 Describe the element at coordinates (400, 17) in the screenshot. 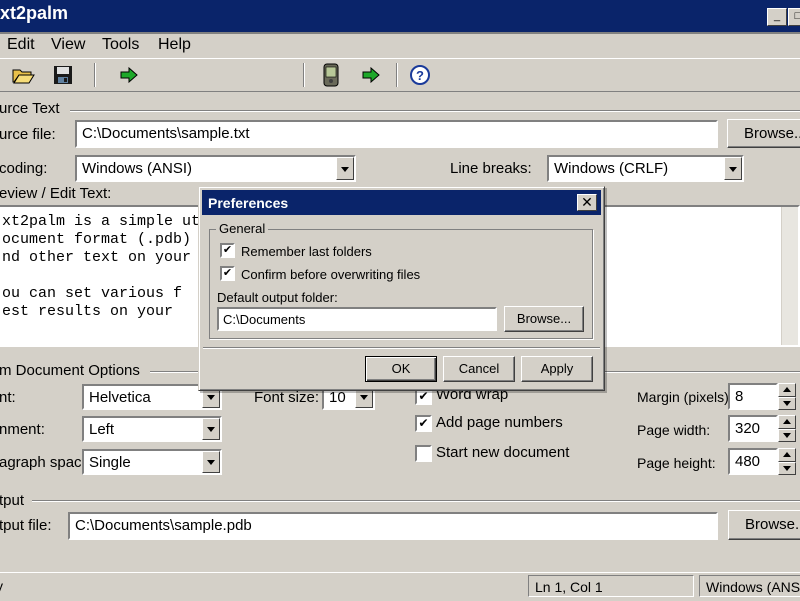

I see `title-bar: xt2palm _ □` at that location.